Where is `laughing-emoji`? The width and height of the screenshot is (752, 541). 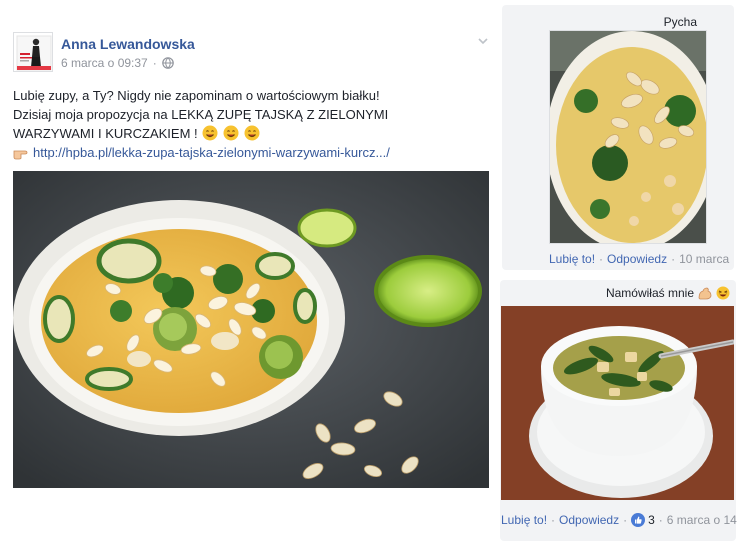 laughing-emoji is located at coordinates (723, 293).